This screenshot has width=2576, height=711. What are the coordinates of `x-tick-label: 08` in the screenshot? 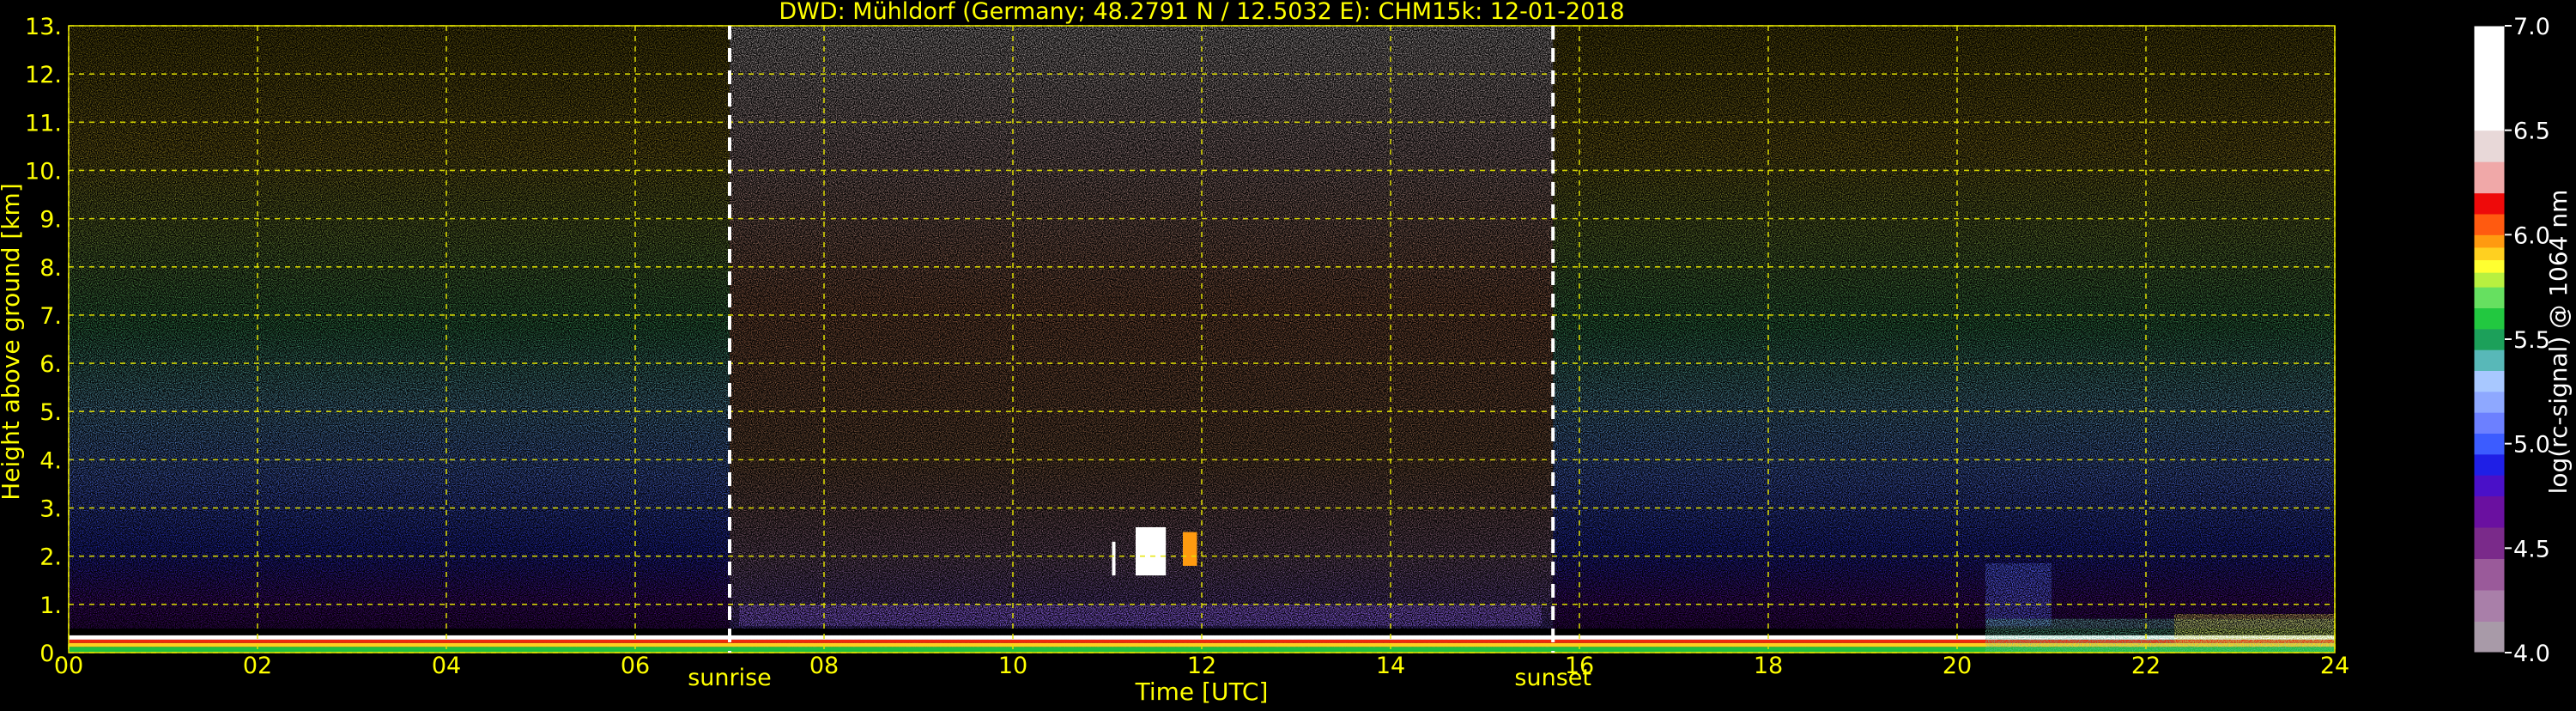 It's located at (824, 666).